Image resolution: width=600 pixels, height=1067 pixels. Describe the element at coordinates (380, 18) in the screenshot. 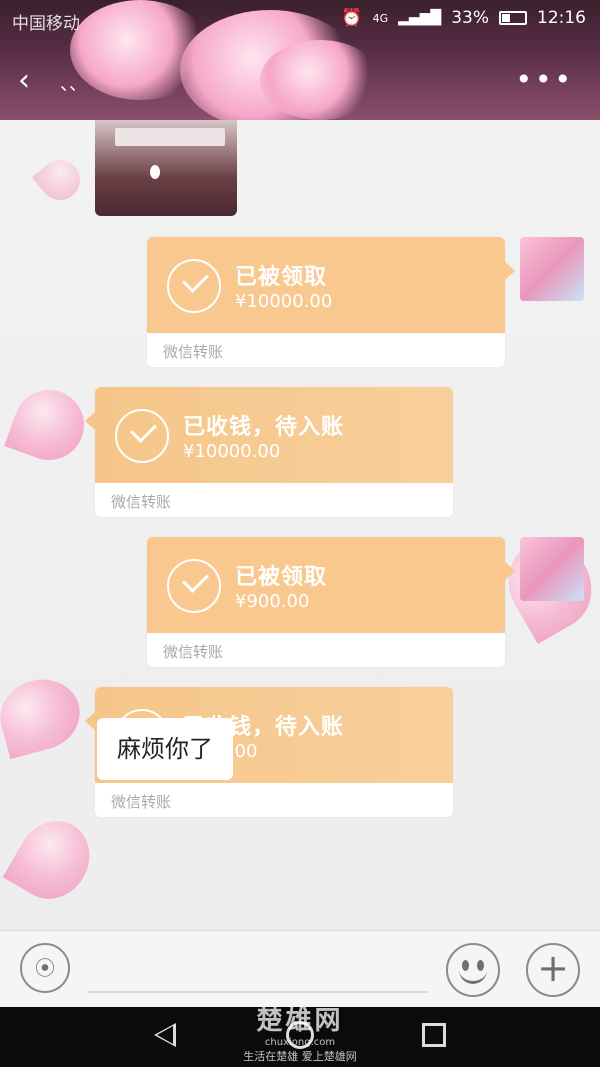

I see `network-label: 4G` at that location.